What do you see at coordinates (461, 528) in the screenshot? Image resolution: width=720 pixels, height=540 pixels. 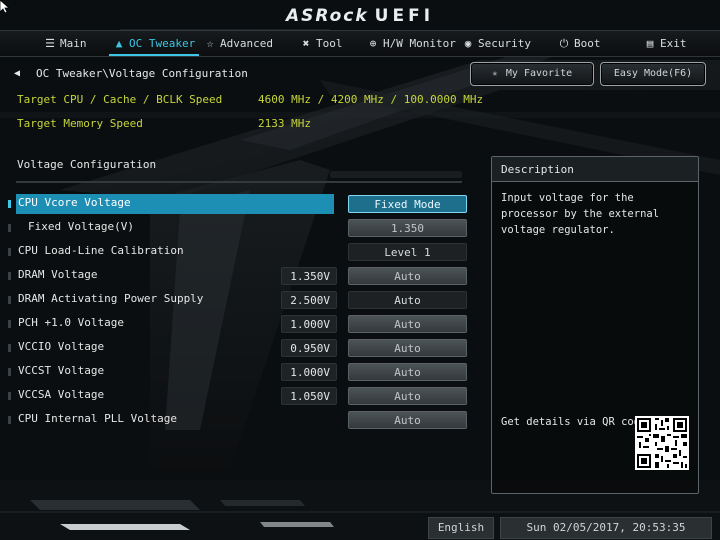 I see `language-button: English` at bounding box center [461, 528].